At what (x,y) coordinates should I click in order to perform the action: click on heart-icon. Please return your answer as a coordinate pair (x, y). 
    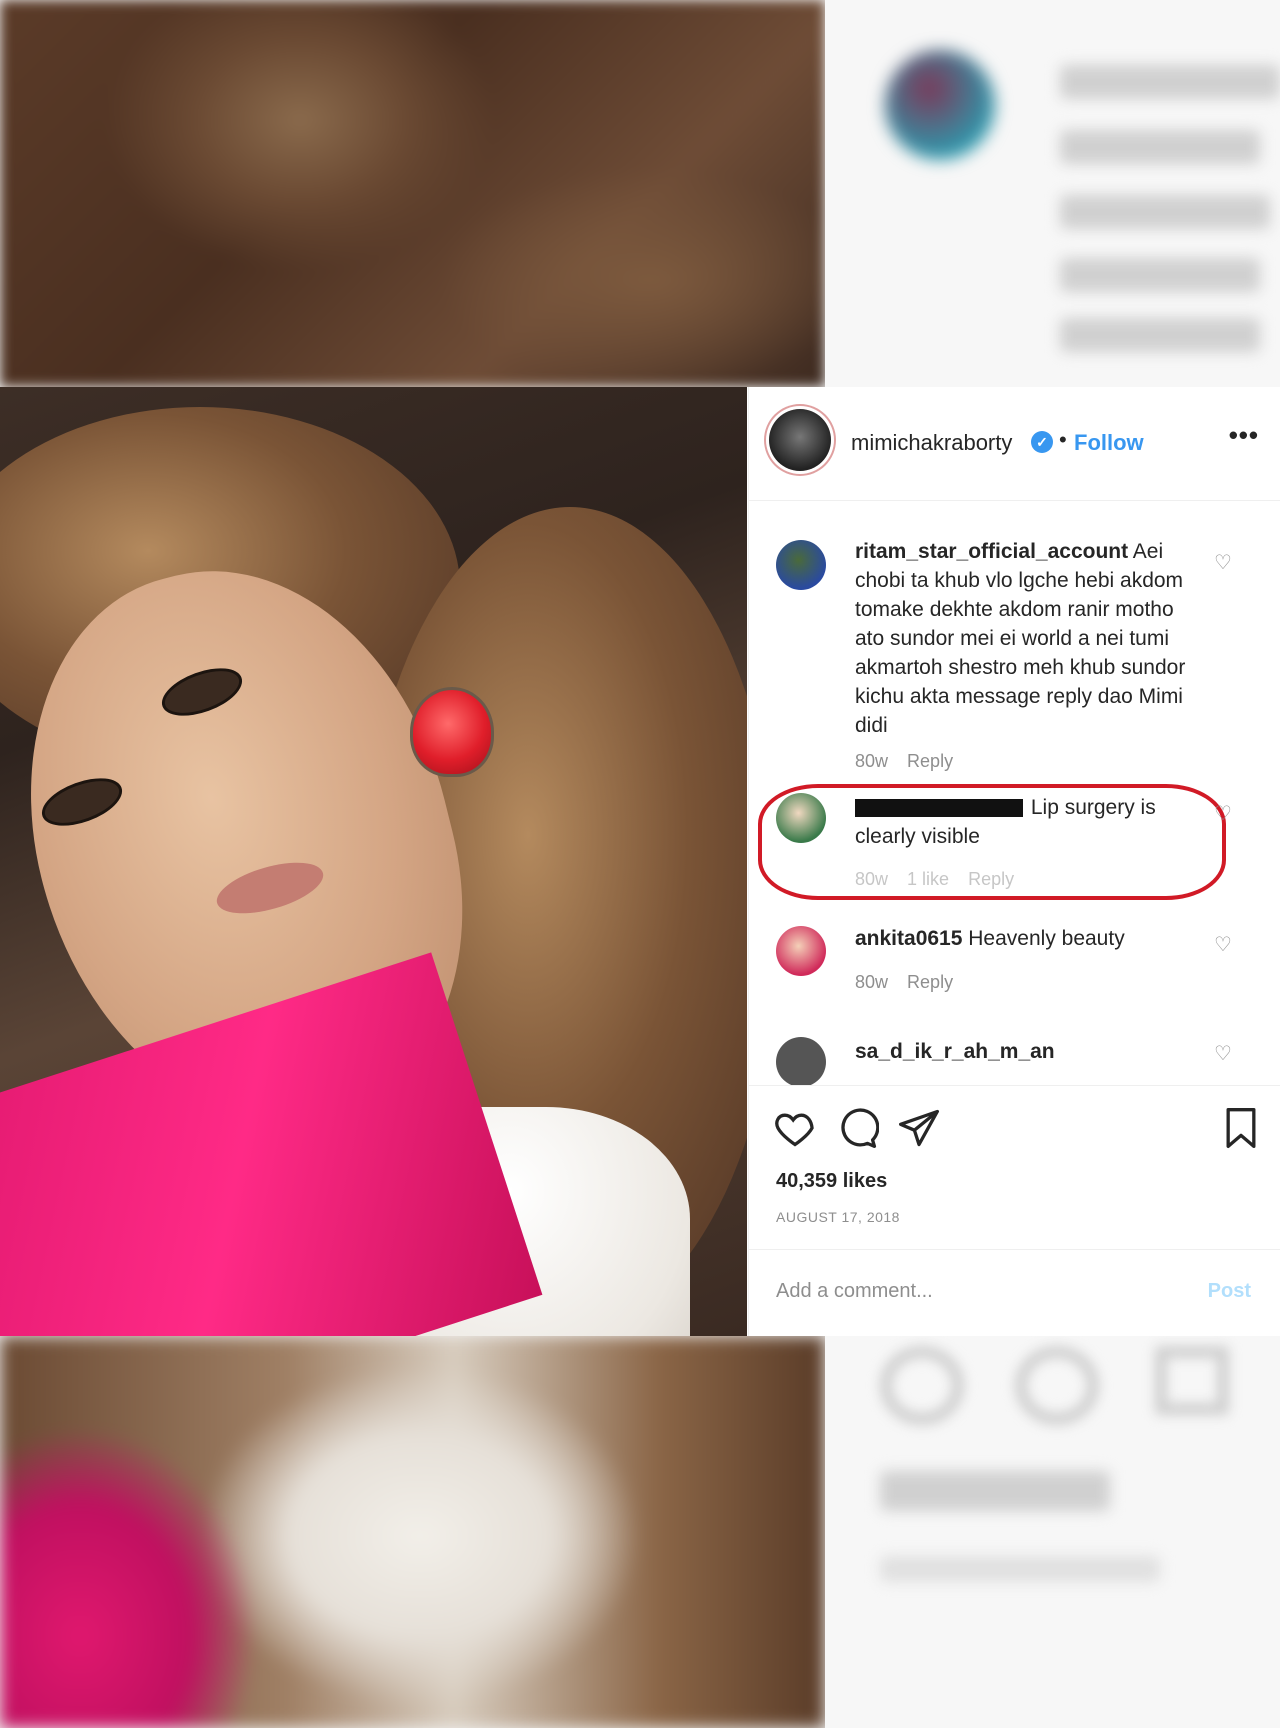
    Looking at the image, I should click on (795, 1128).